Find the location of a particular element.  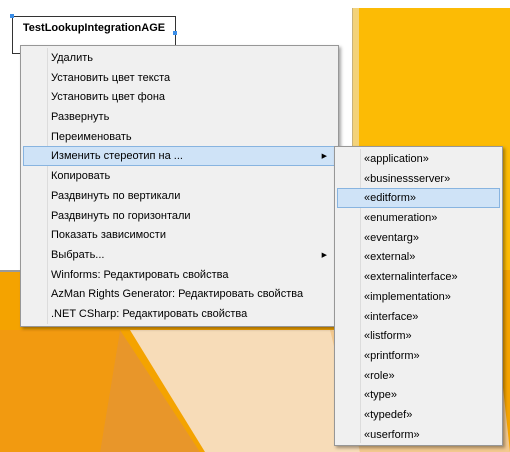

menu-item-label: Копировать is located at coordinates (81, 176).